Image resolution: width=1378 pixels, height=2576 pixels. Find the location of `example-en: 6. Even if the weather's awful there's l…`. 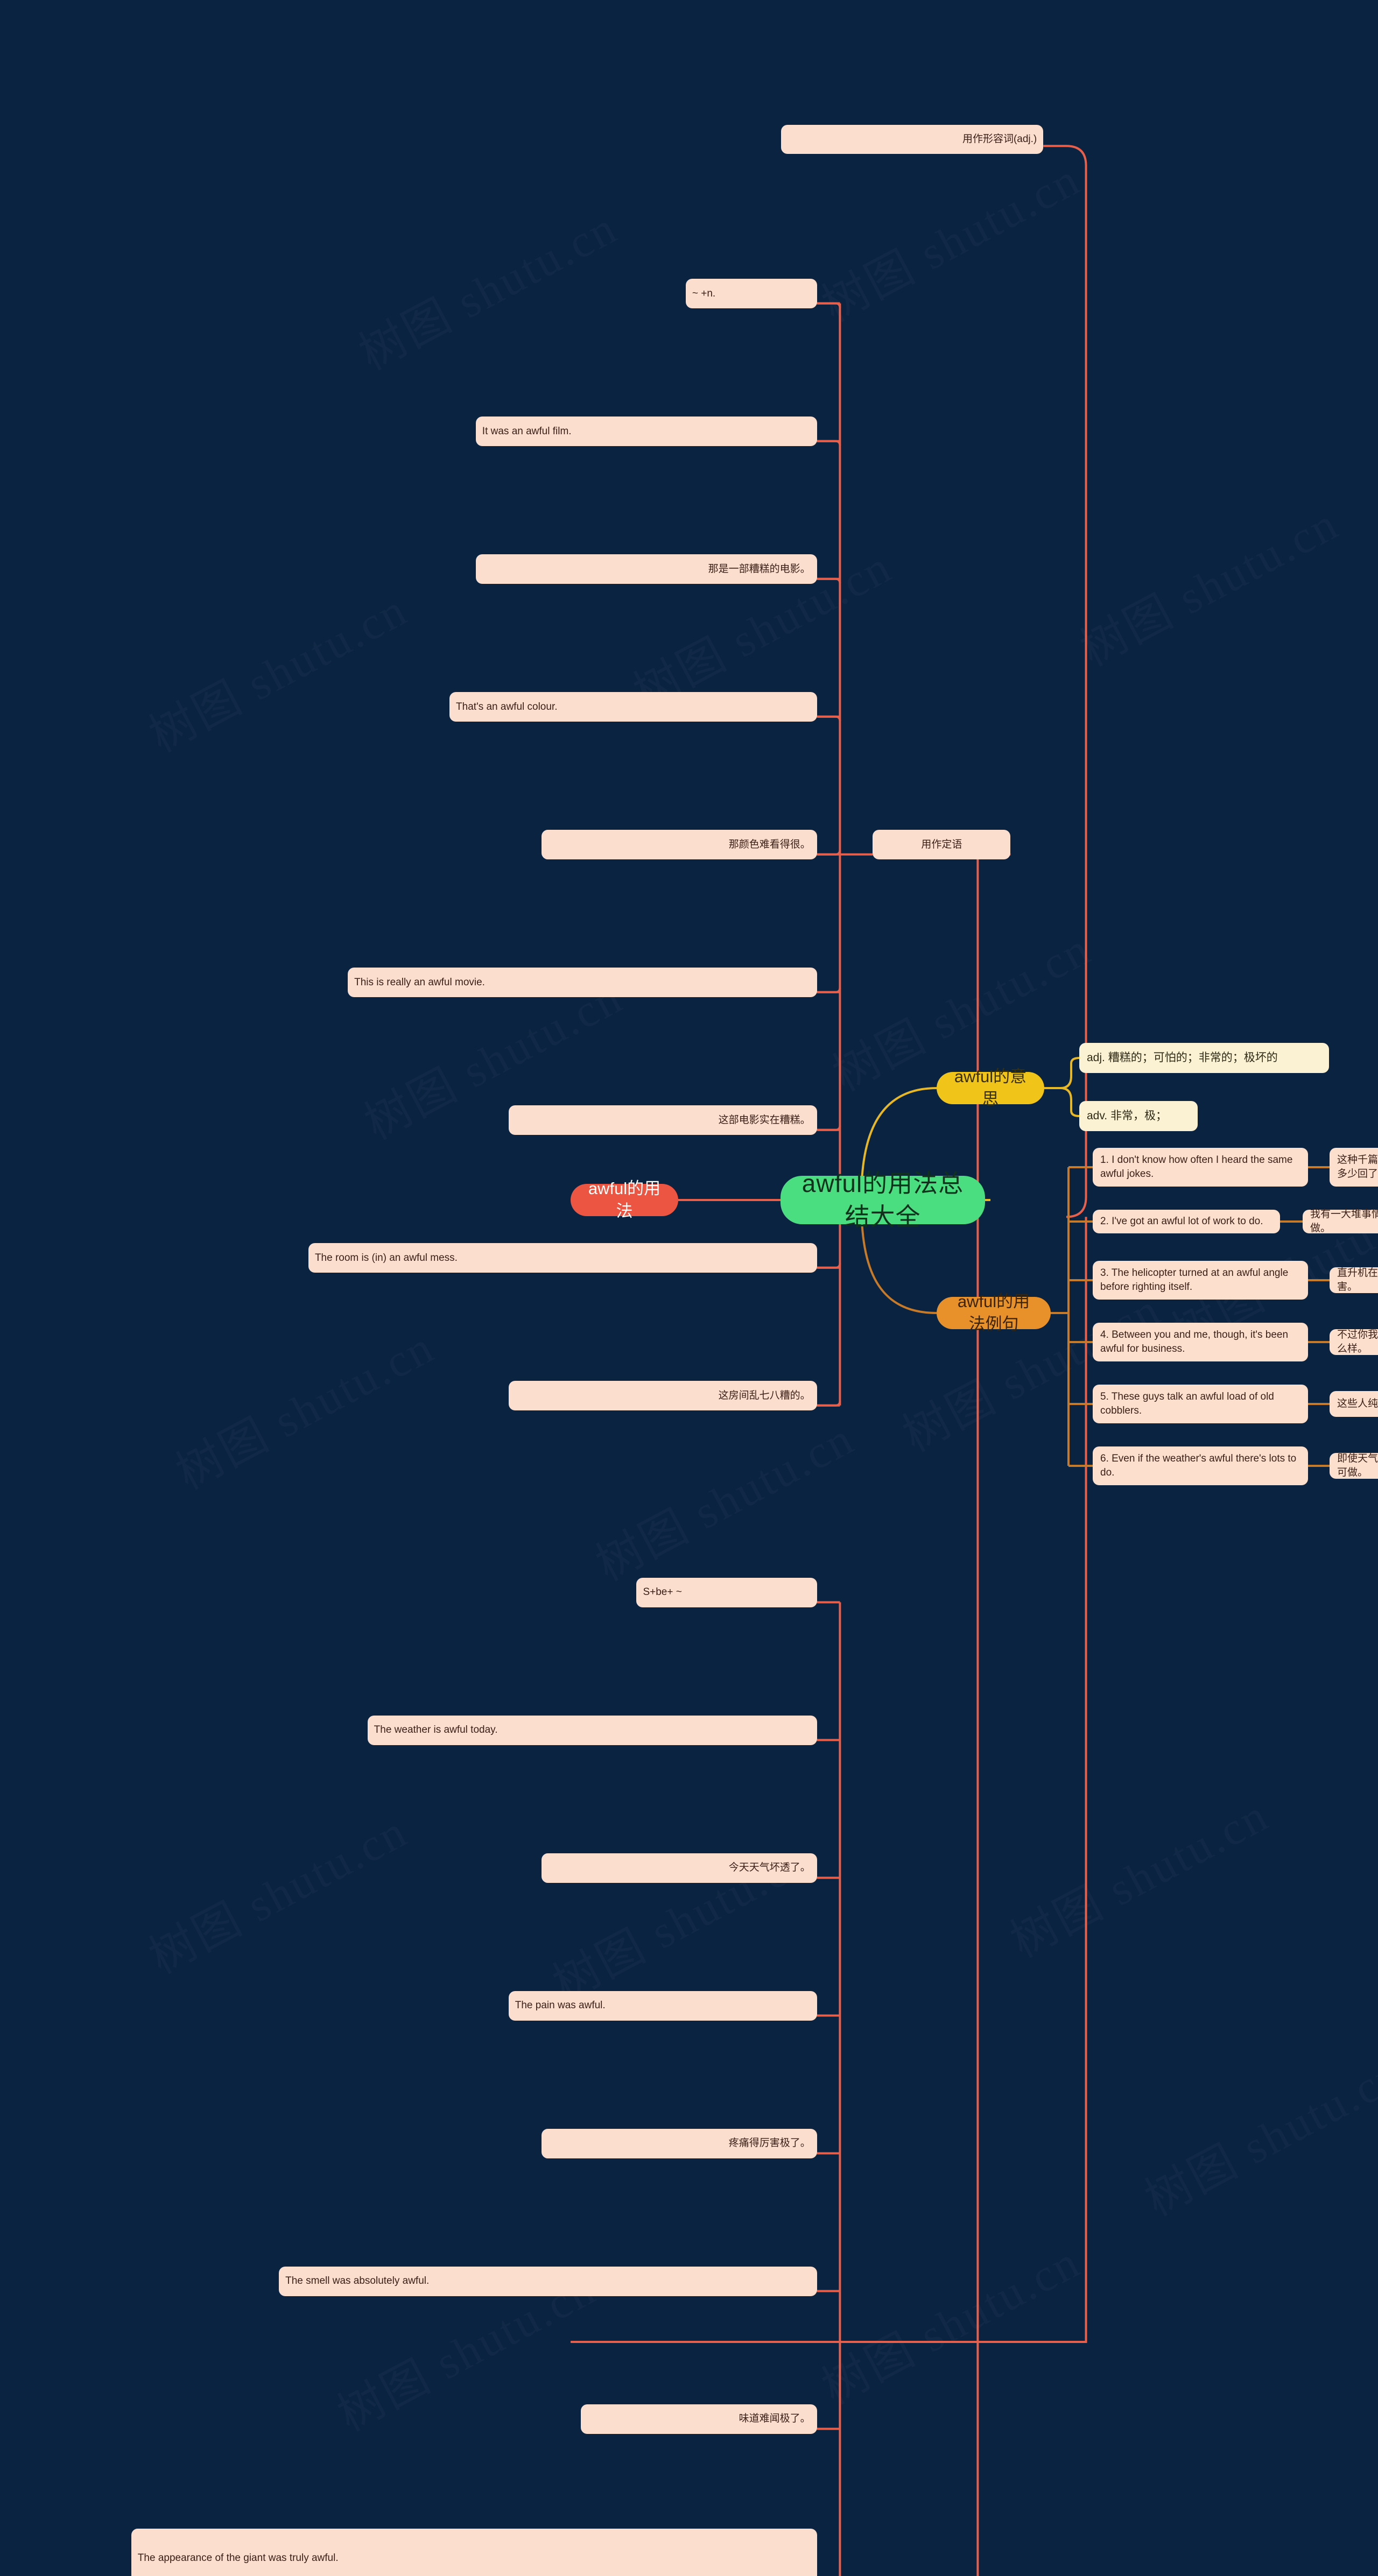

example-en: 6. Even if the weather's awful there's l… is located at coordinates (1200, 1465).